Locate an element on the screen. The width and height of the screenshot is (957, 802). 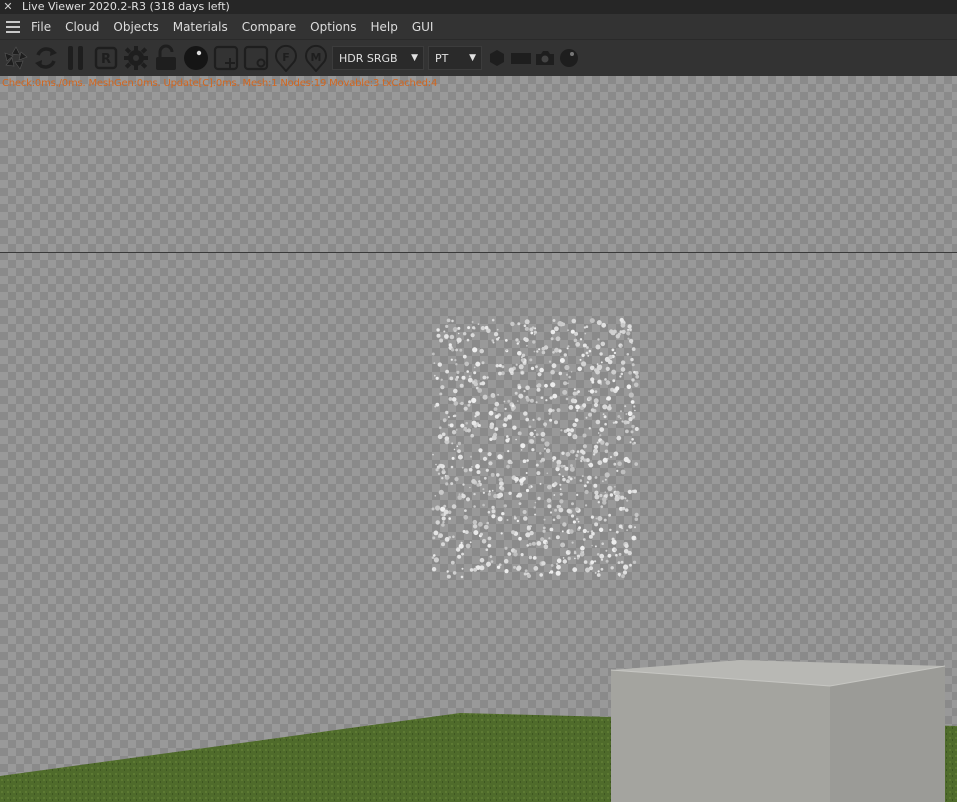
settings-gear-icon is located at coordinates (136, 58).